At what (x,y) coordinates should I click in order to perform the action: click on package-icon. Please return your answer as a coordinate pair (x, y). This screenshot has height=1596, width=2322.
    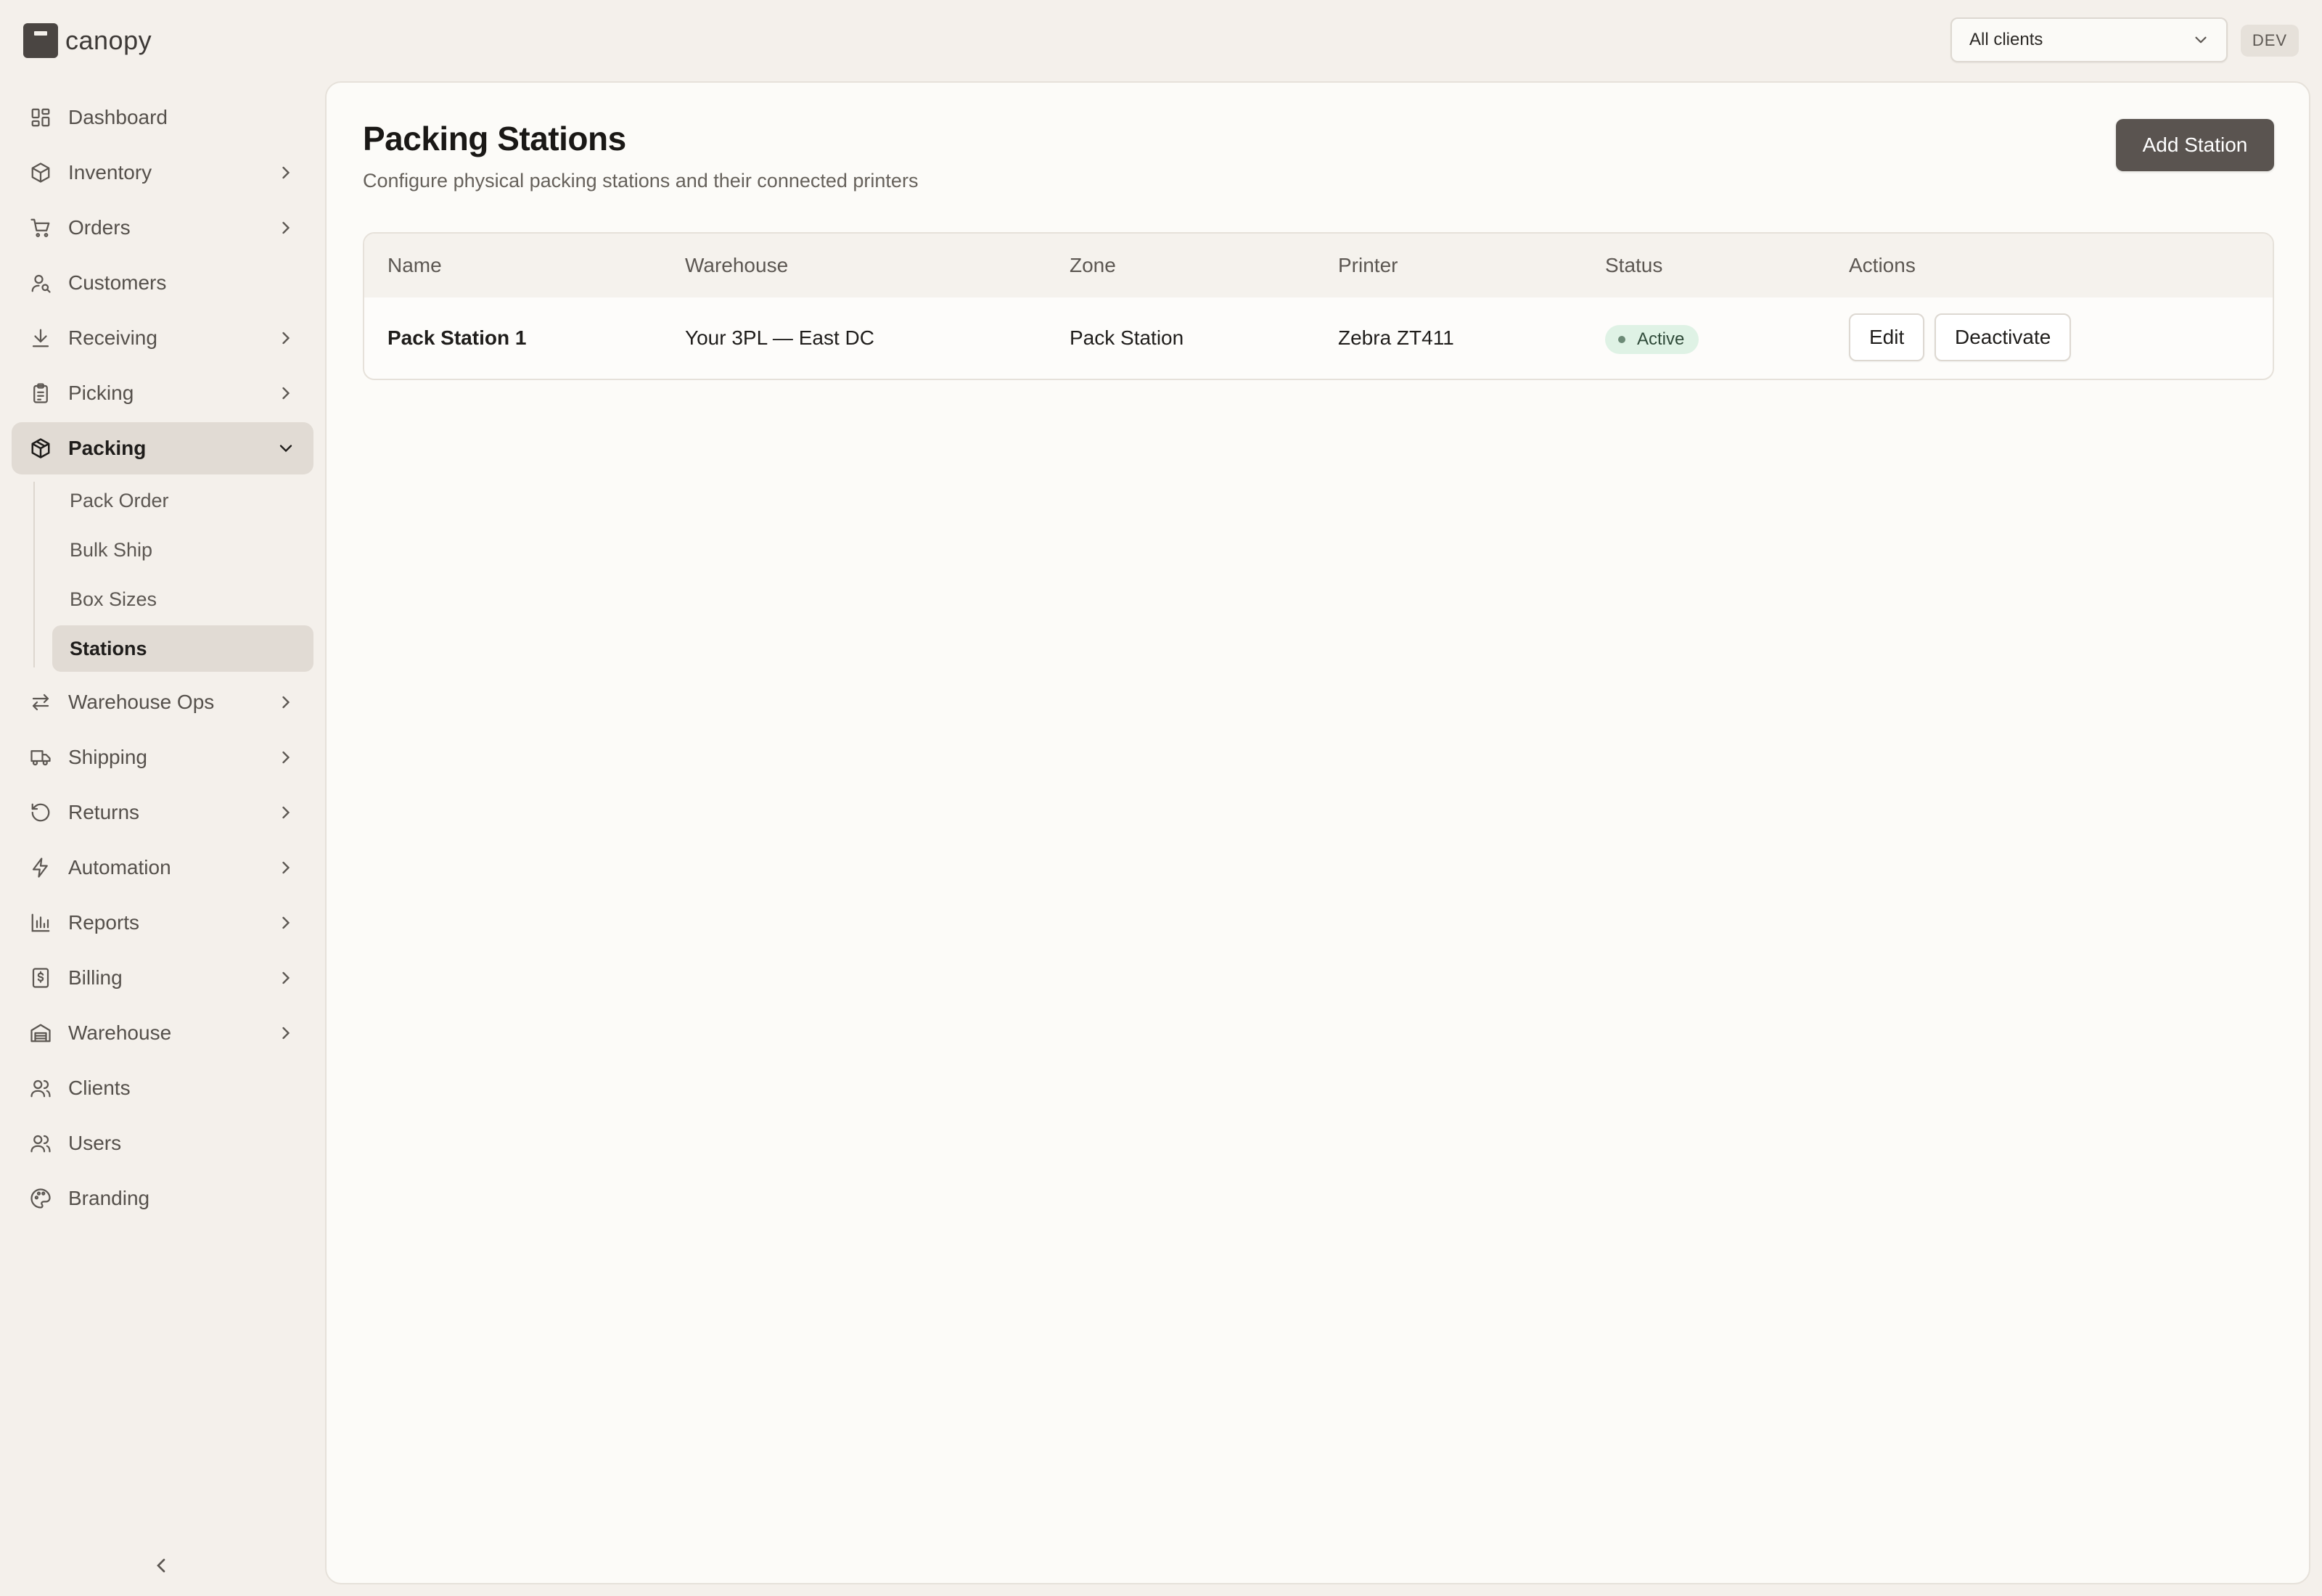
    Looking at the image, I should click on (40, 448).